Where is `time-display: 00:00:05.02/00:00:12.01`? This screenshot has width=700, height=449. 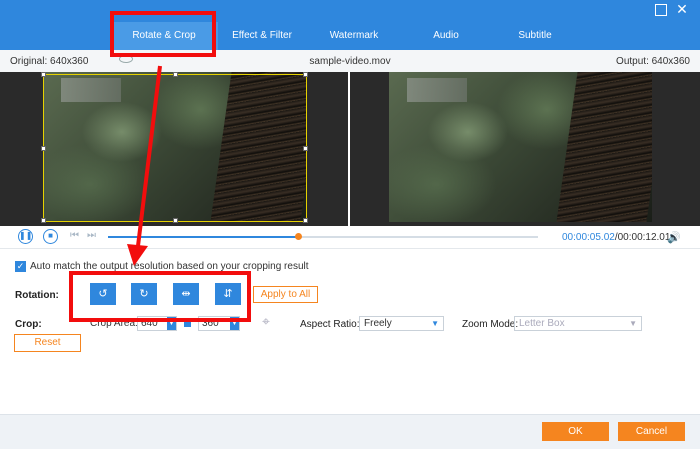
time-display: 00:00:05.02/00:00:12.01 is located at coordinates (616, 237).